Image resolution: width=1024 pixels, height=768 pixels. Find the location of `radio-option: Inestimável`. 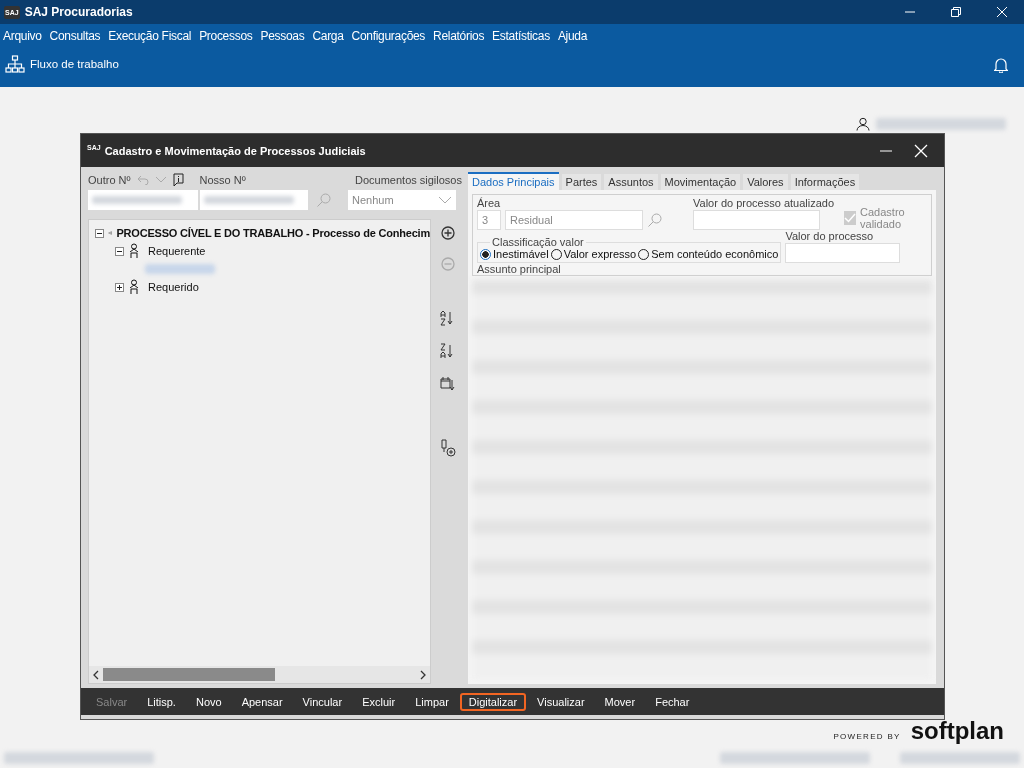

radio-option: Inestimável is located at coordinates (514, 254).